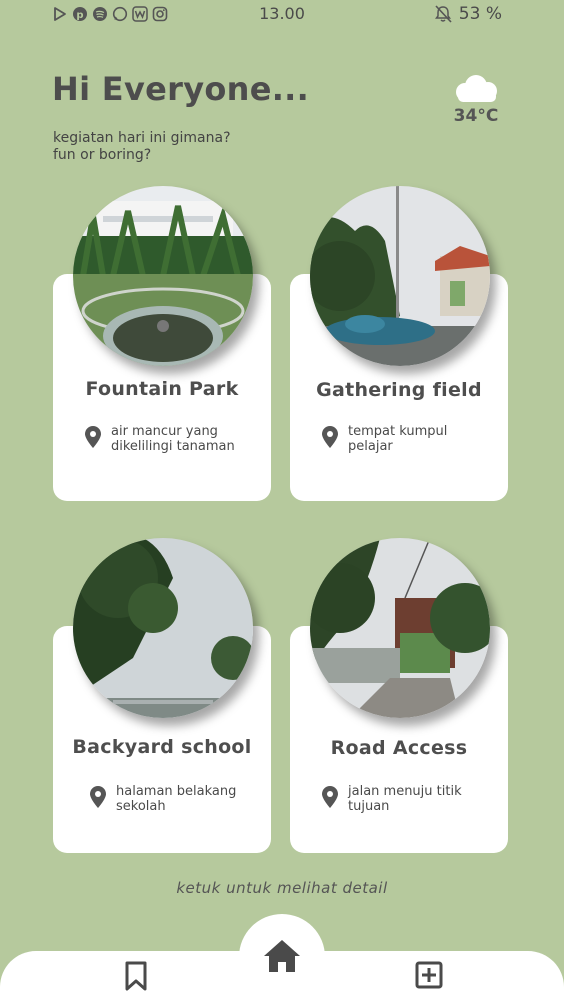  Describe the element at coordinates (176, 791) in the screenshot. I see `location-line-1: halaman belakang` at that location.